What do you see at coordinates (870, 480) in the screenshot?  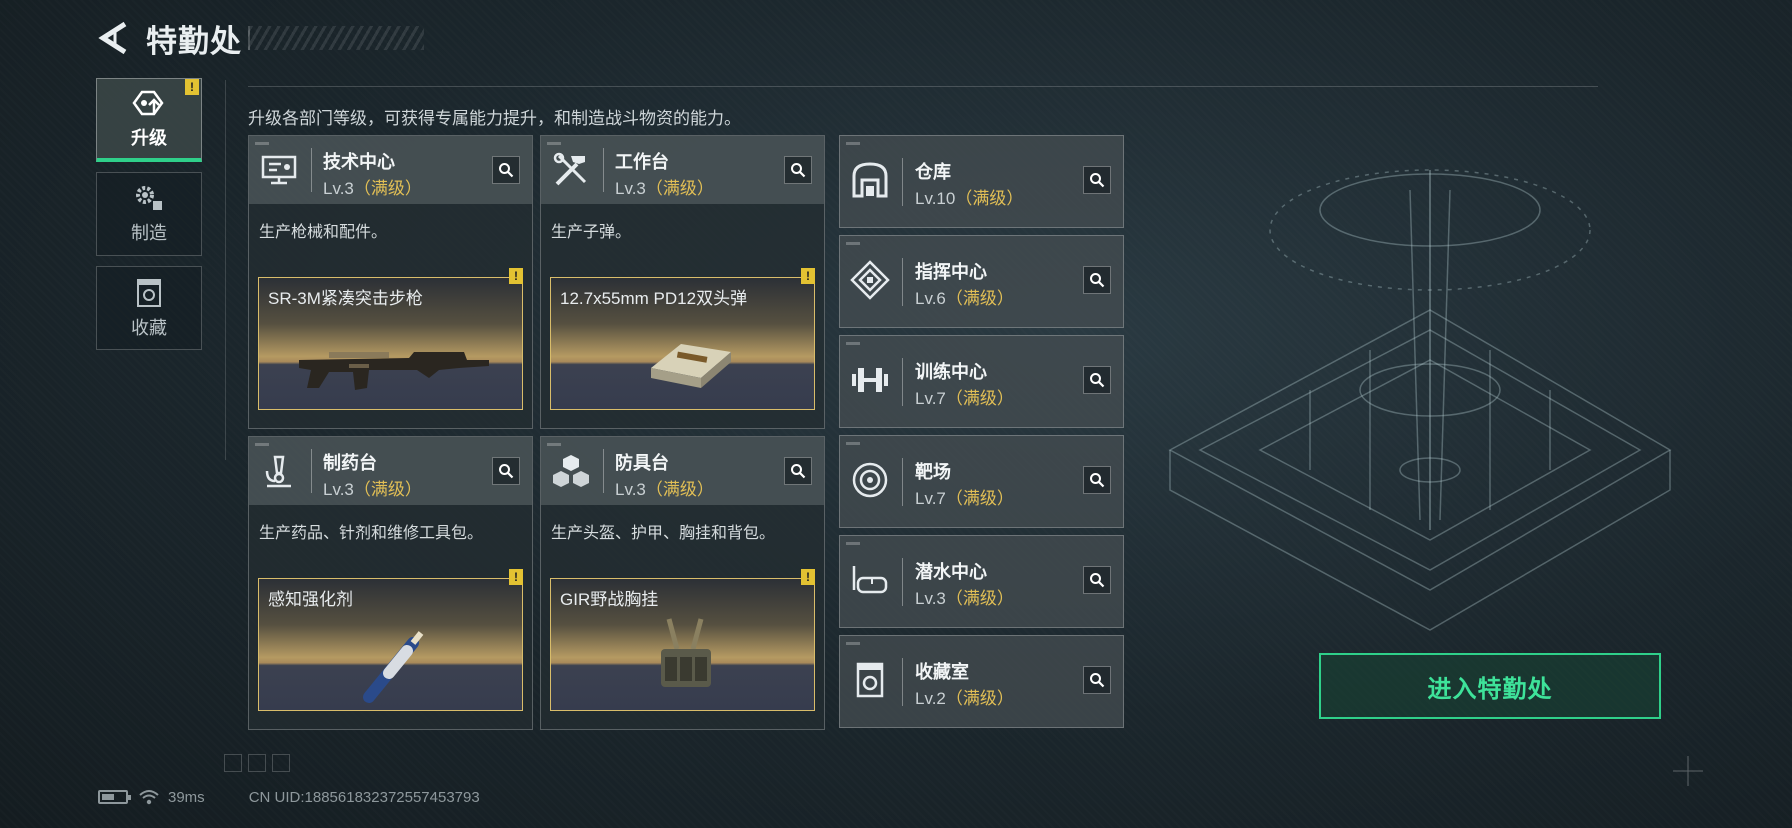 I see `target-icon` at bounding box center [870, 480].